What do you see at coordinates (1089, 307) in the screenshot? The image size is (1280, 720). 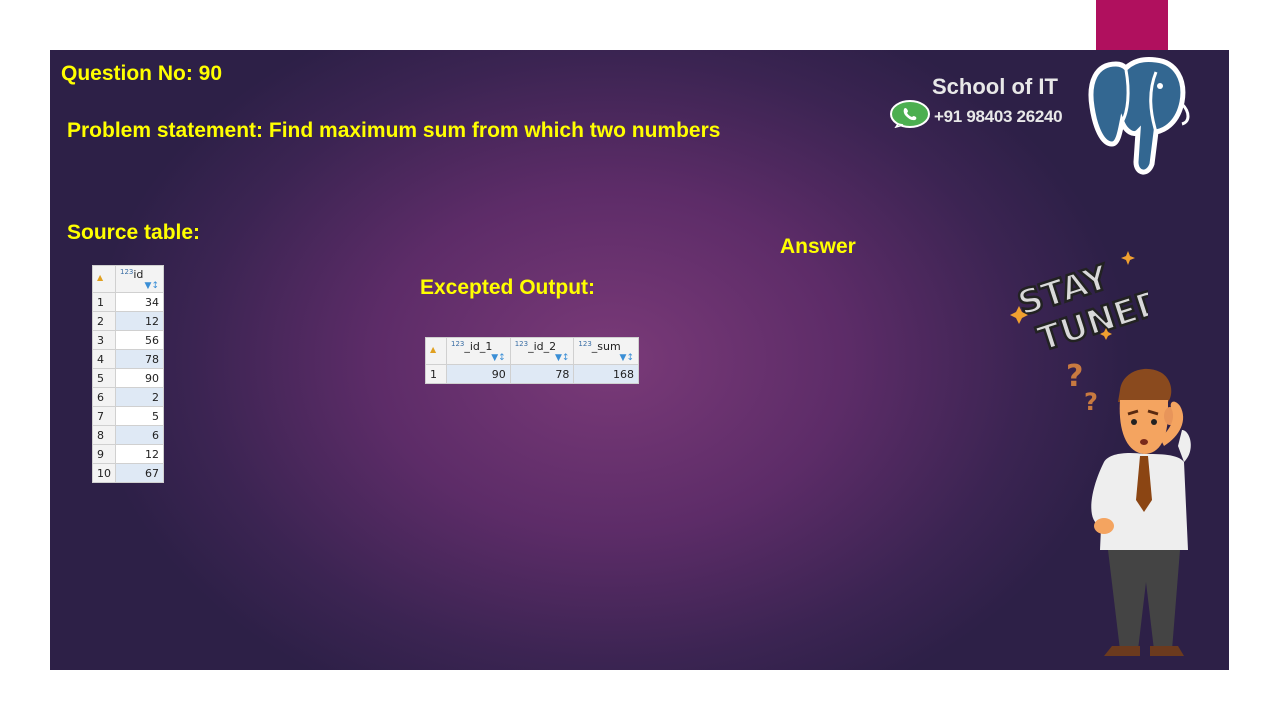 I see `stay-tuned-graphic: STAY TUNED` at bounding box center [1089, 307].